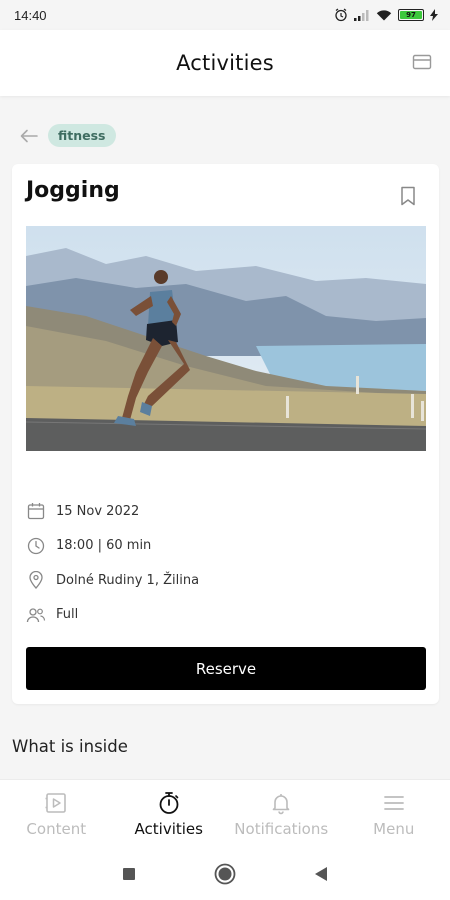 This screenshot has width=450, height=900. Describe the element at coordinates (30, 15) in the screenshot. I see `status-time: 14:40` at that location.